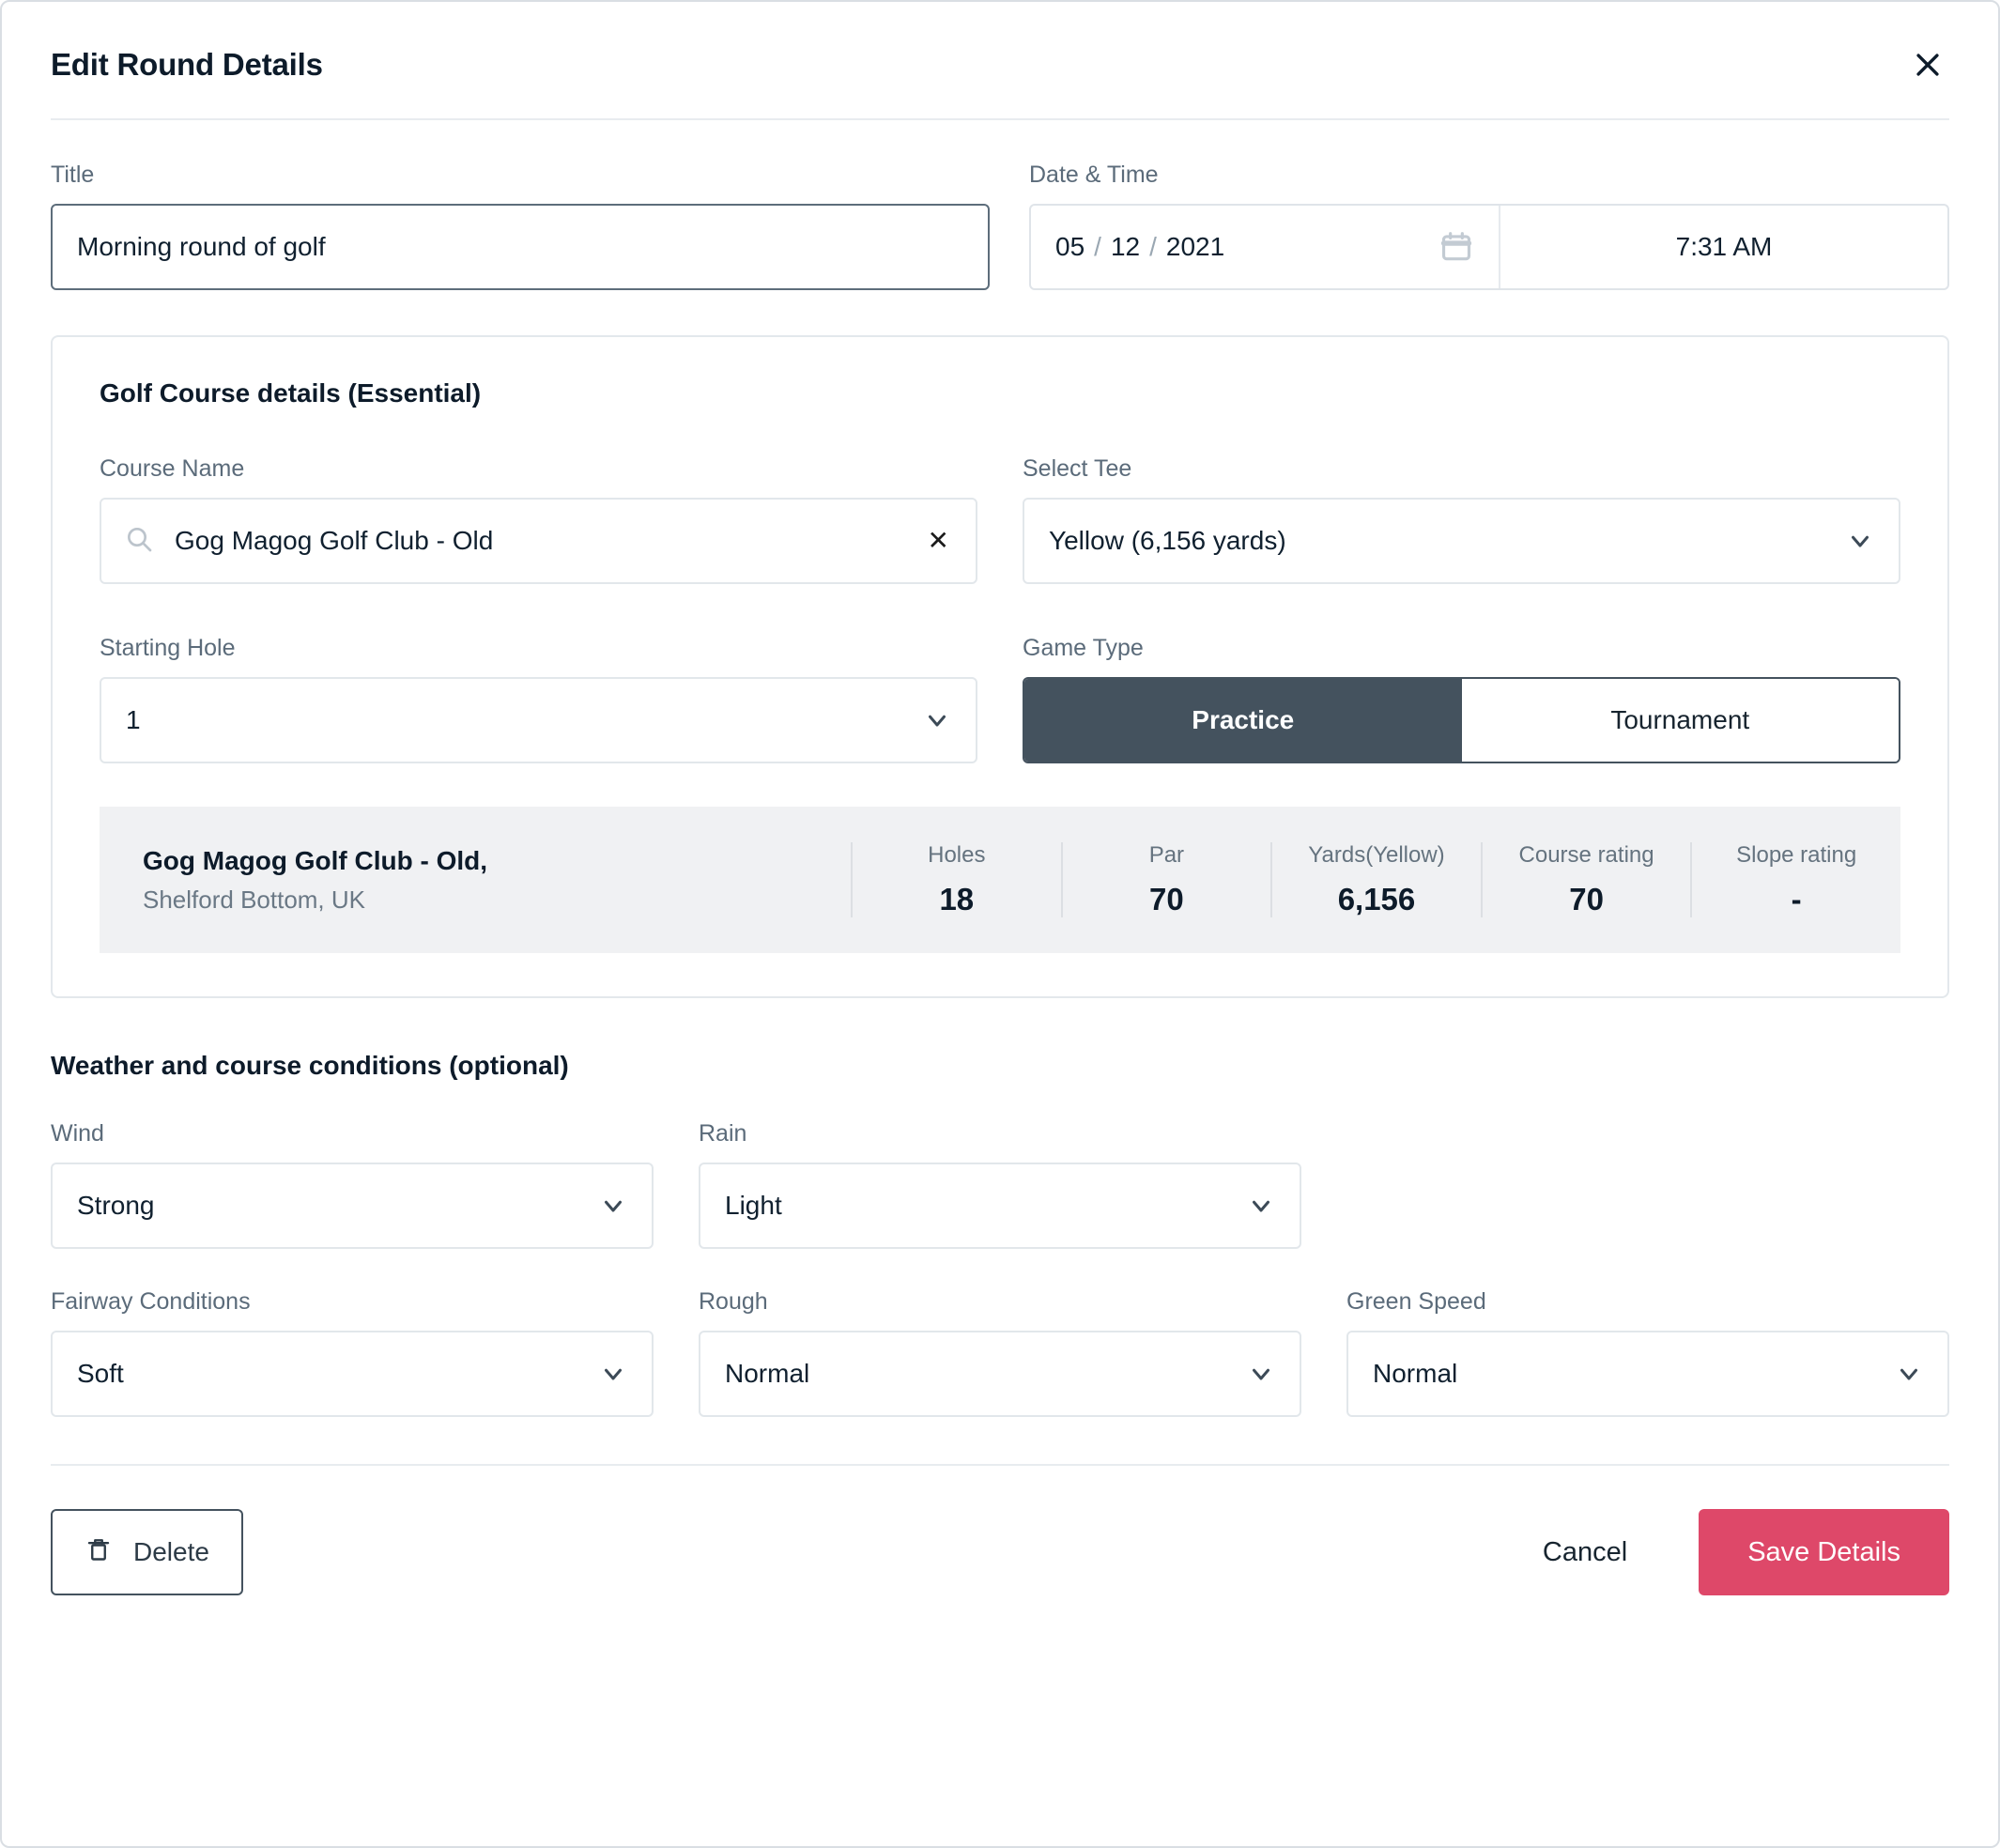 The height and width of the screenshot is (1848, 2000). I want to click on fairway-conditions-label: Fairway Conditions, so click(151, 1301).